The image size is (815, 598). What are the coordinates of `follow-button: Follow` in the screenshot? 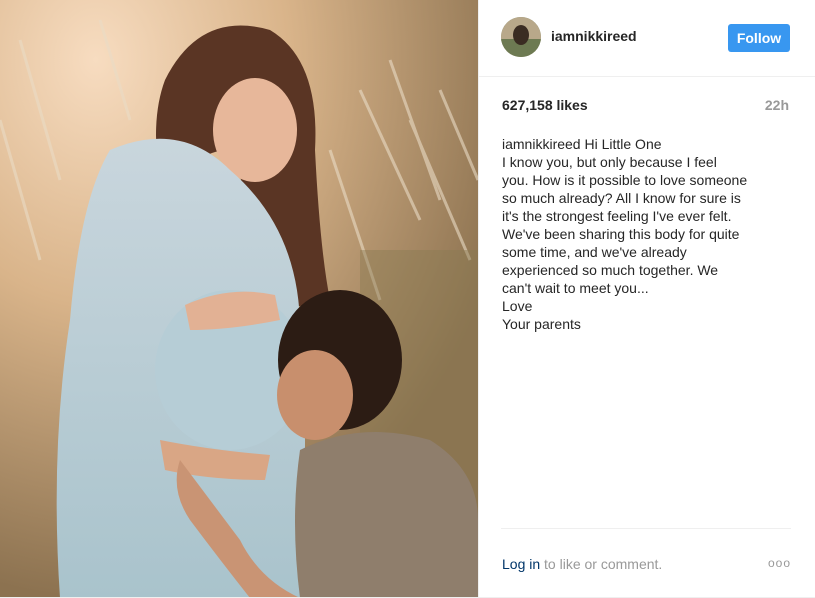 It's located at (759, 38).